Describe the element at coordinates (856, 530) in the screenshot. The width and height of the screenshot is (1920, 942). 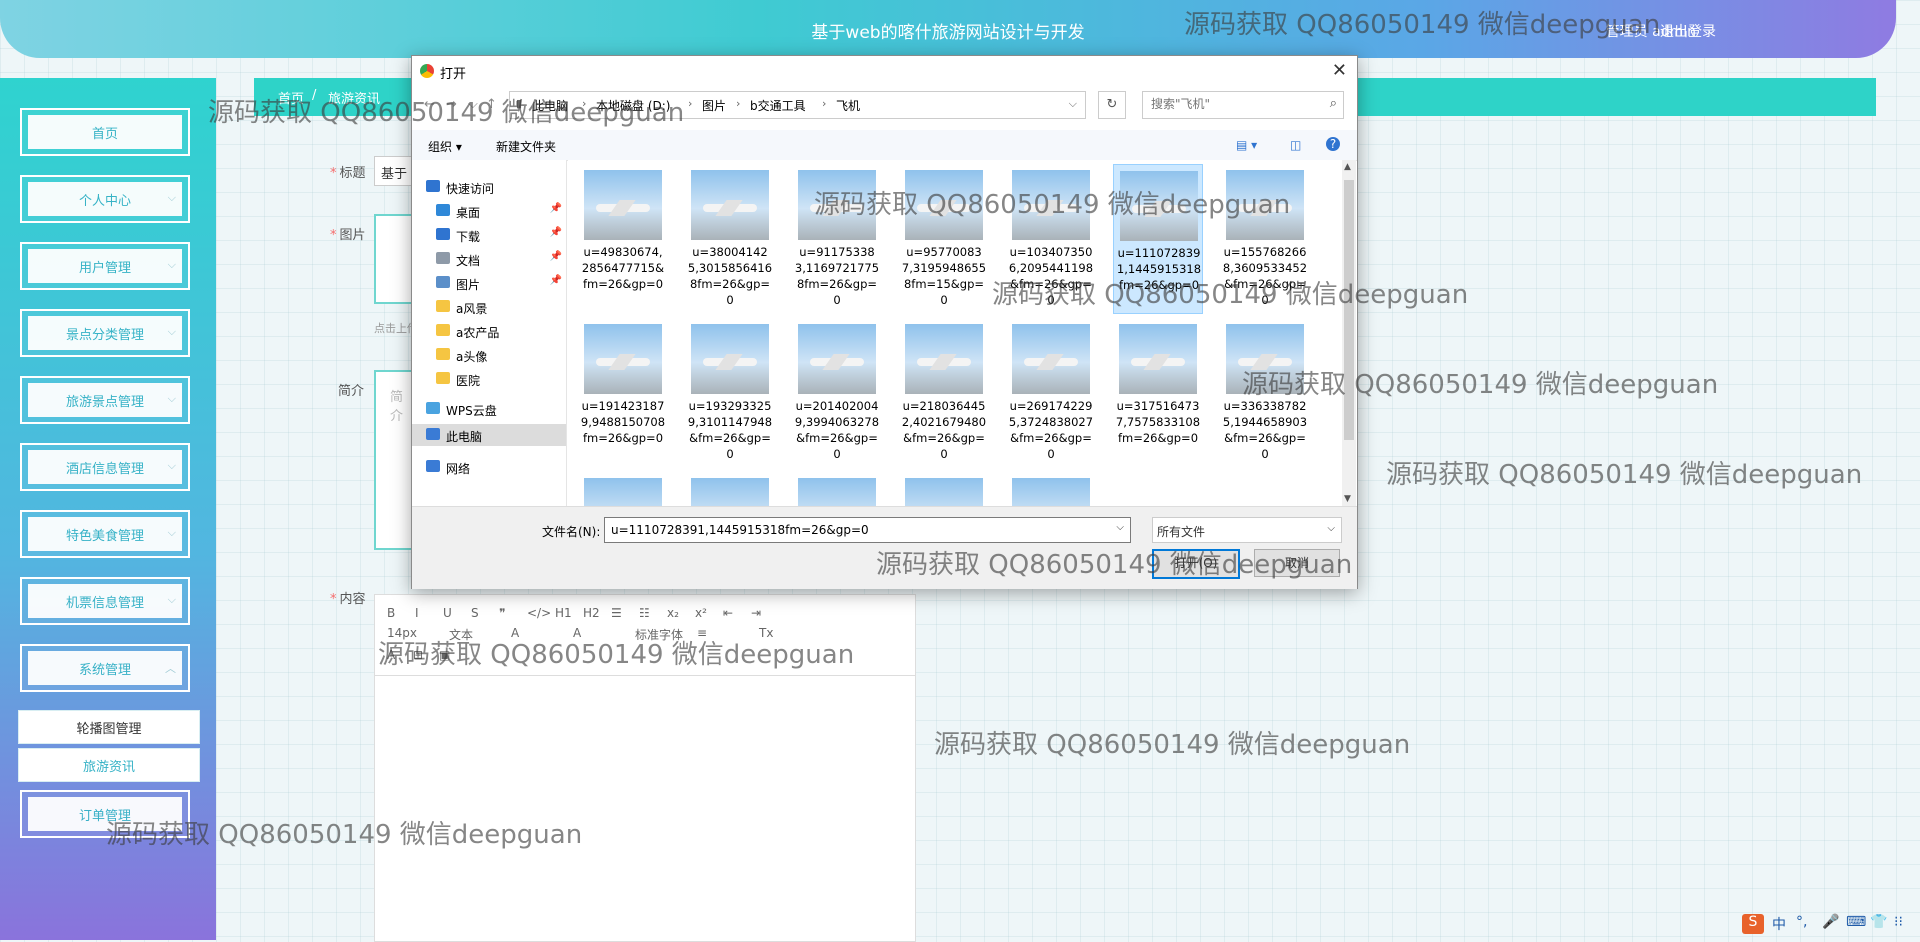
I see `filename-input` at that location.